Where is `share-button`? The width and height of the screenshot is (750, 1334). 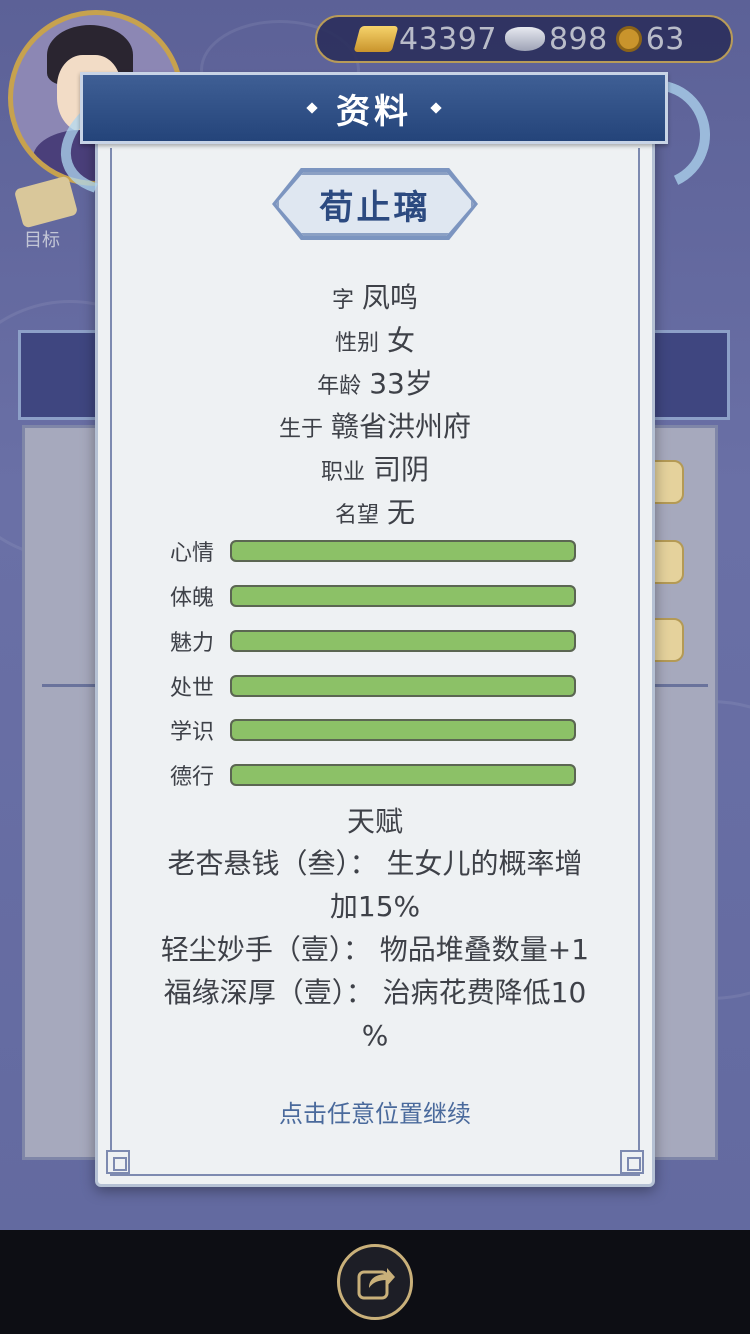
share-button is located at coordinates (375, 1282).